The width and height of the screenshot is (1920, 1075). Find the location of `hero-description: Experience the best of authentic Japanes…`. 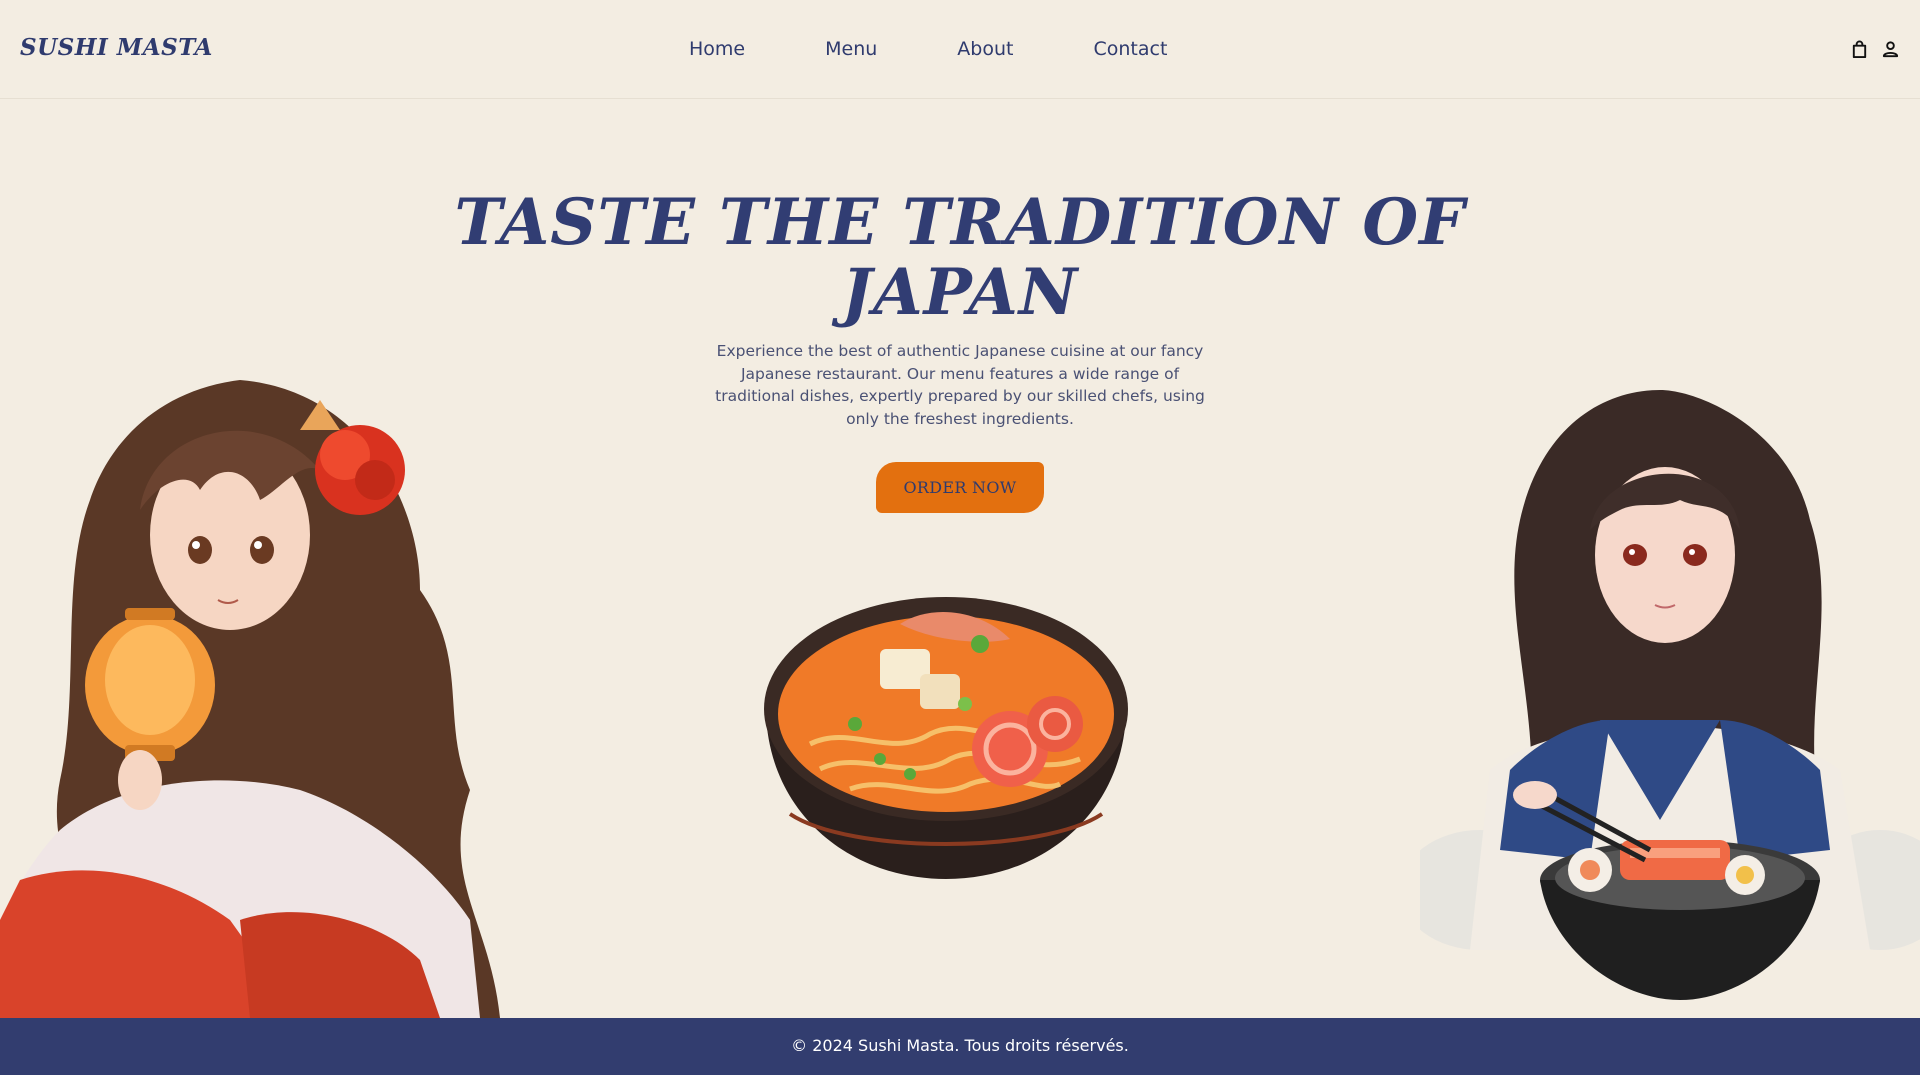

hero-description: Experience the best of authentic Japanes… is located at coordinates (960, 385).